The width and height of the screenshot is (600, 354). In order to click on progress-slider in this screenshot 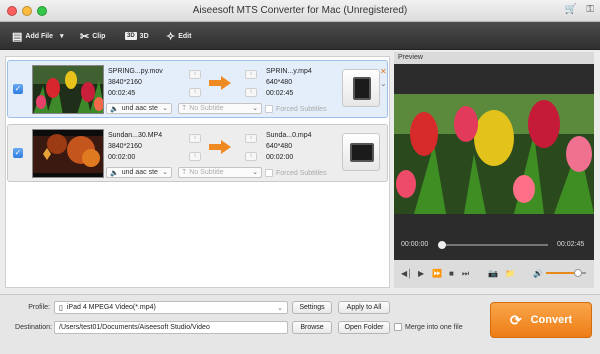, I will do `click(493, 245)`.